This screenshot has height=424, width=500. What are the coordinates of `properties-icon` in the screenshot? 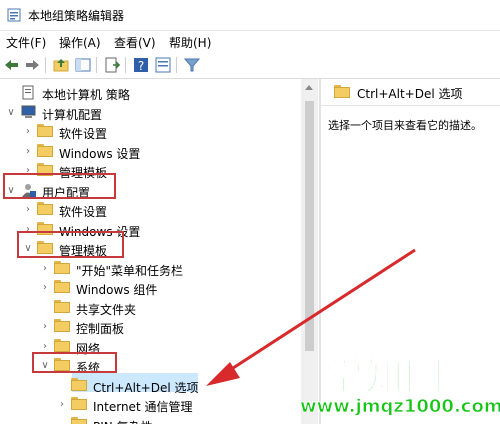 It's located at (163, 65).